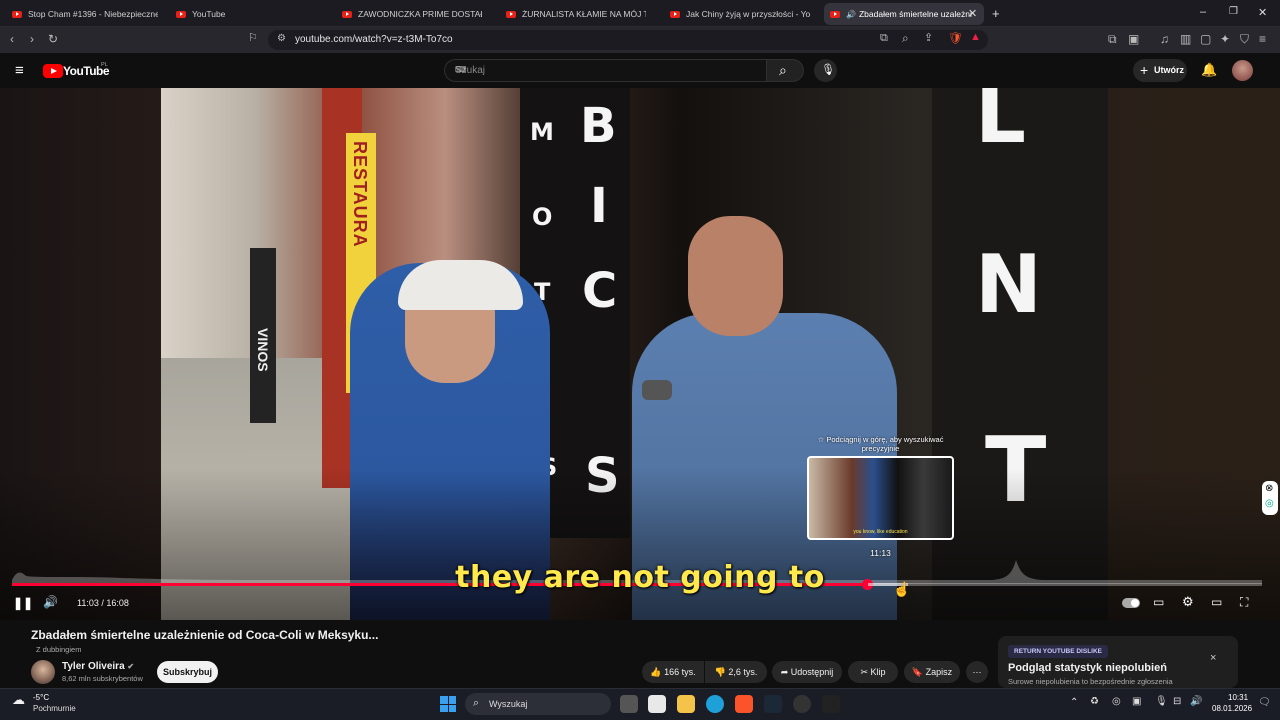 This screenshot has width=1280, height=720. What do you see at coordinates (1213, 658) in the screenshot?
I see `ryd-close-button: ×` at bounding box center [1213, 658].